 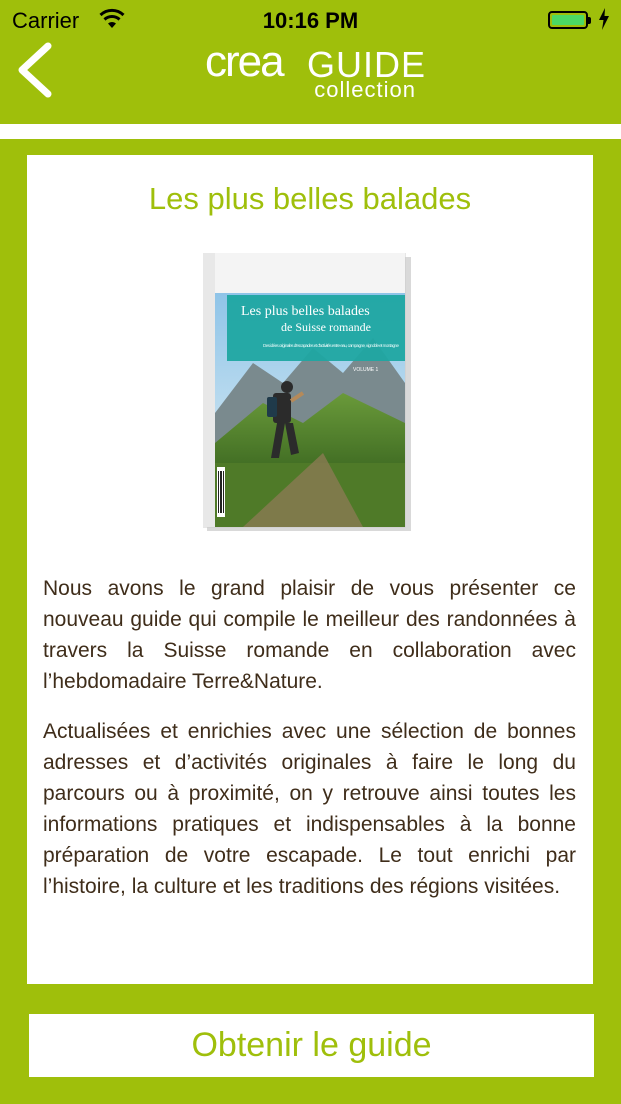 What do you see at coordinates (310, 198) in the screenshot?
I see `guide-title: Les plus belles balades` at bounding box center [310, 198].